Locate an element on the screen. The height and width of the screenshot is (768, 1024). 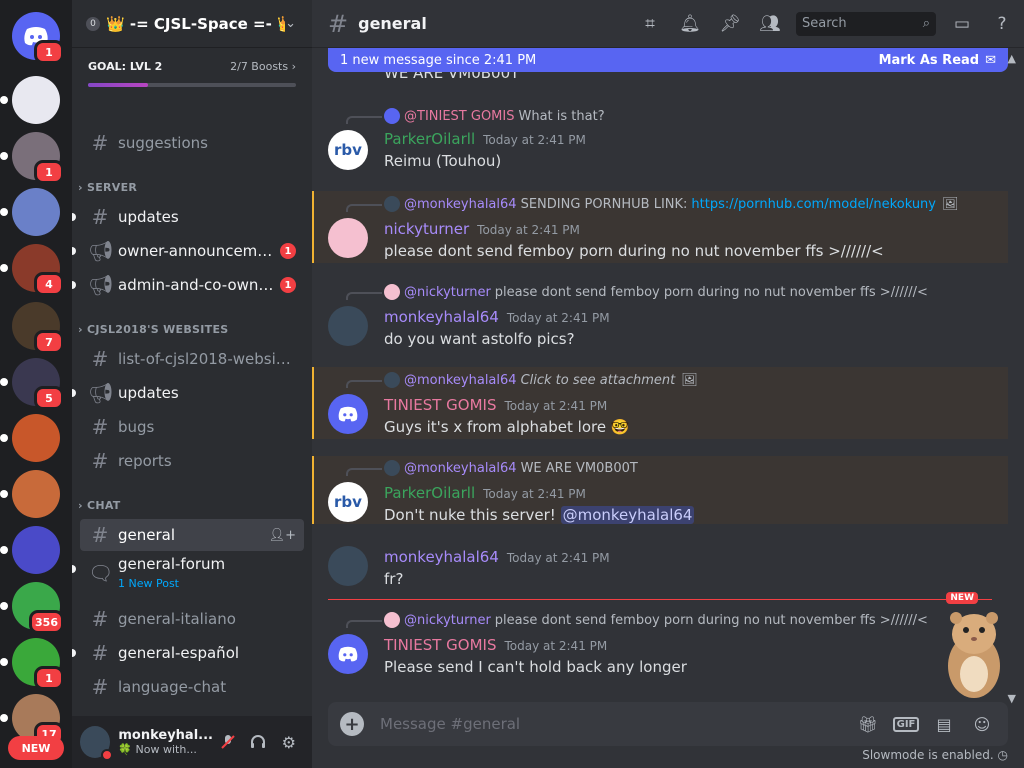
server-icon: 4 is located at coordinates (32, 270).